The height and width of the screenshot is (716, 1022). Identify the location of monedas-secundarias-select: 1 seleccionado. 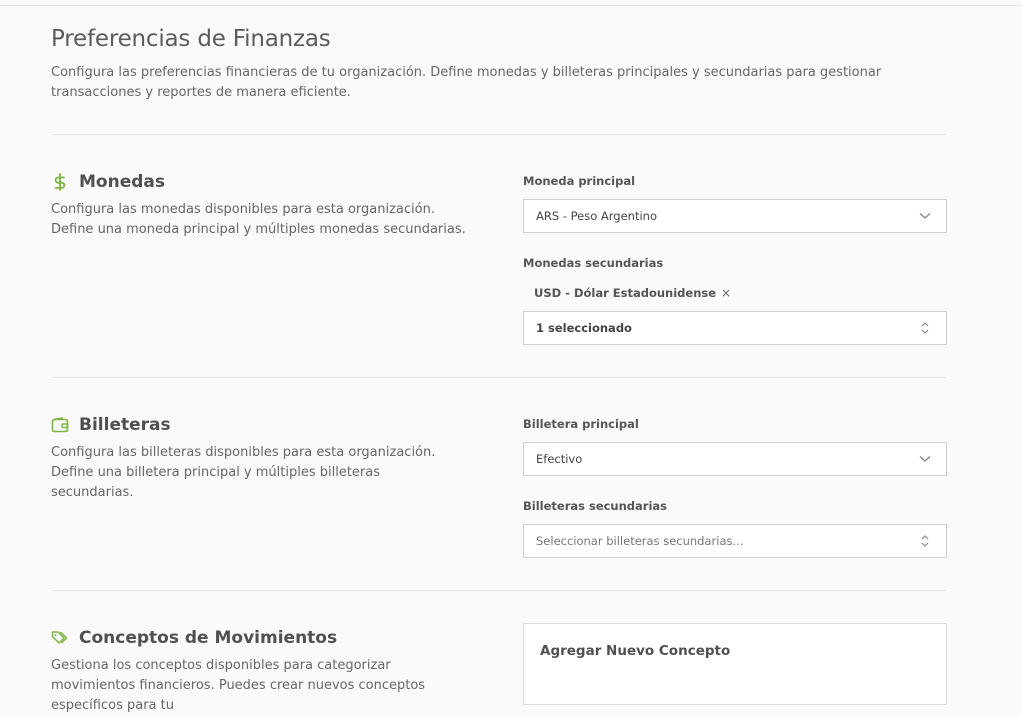
(735, 328).